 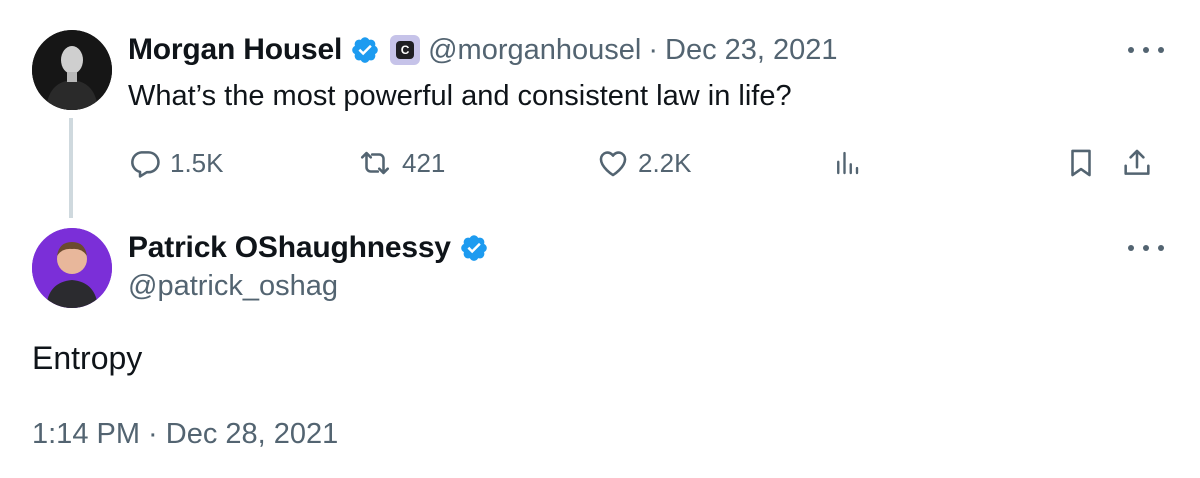 I want to click on views-icon, so click(x=848, y=163).